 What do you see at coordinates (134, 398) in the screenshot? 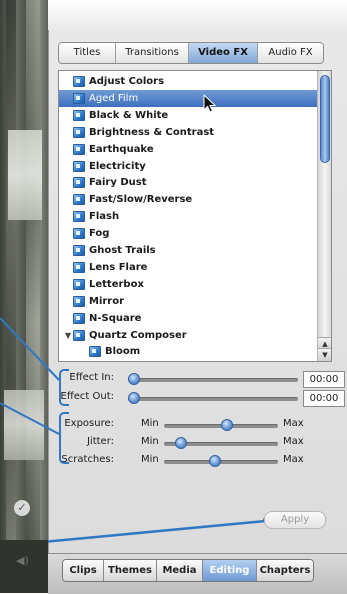
I see `effect-out-slider-knob` at bounding box center [134, 398].